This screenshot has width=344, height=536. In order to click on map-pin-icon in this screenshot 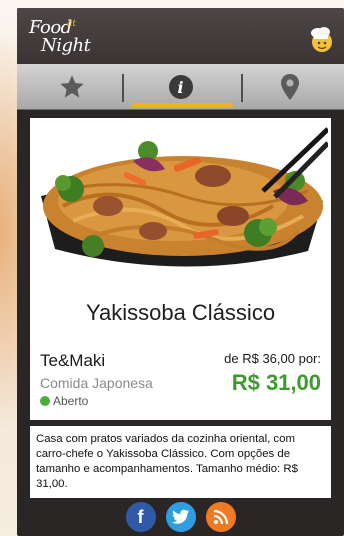, I will do `click(289, 87)`.